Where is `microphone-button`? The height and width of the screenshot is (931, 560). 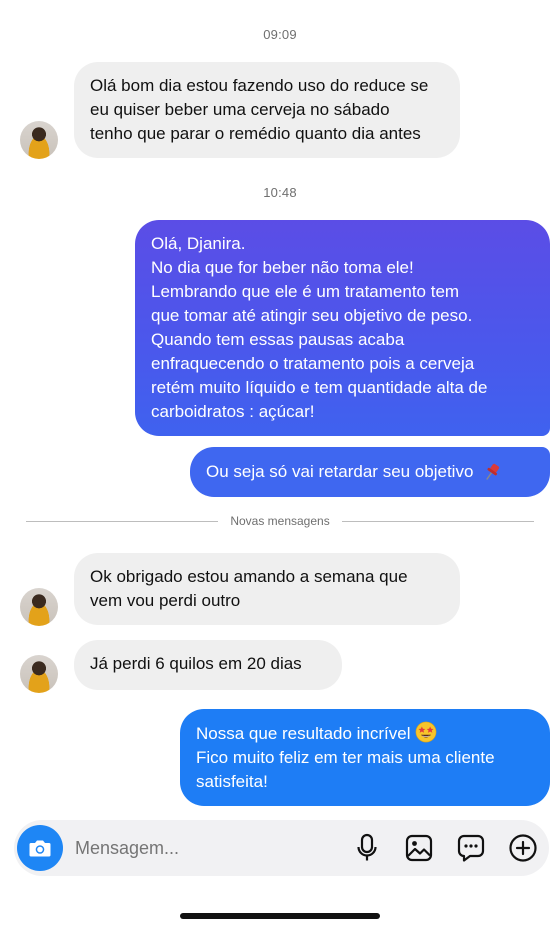
microphone-button is located at coordinates (367, 848).